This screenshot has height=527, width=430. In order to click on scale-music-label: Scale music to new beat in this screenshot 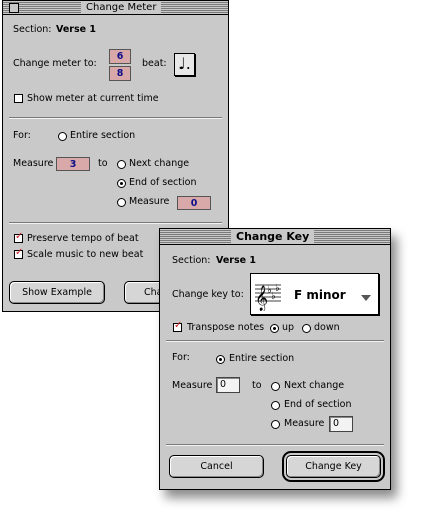, I will do `click(85, 254)`.